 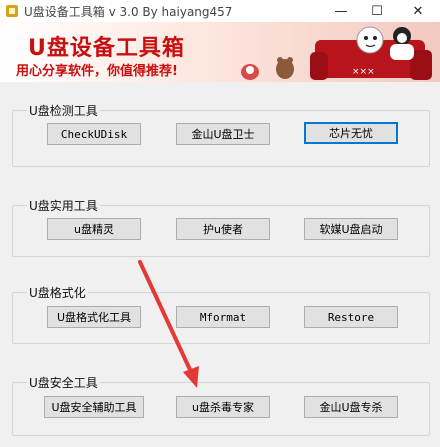 I want to click on ruanmei-boot-button: 软媒U盘启动, so click(x=351, y=229).